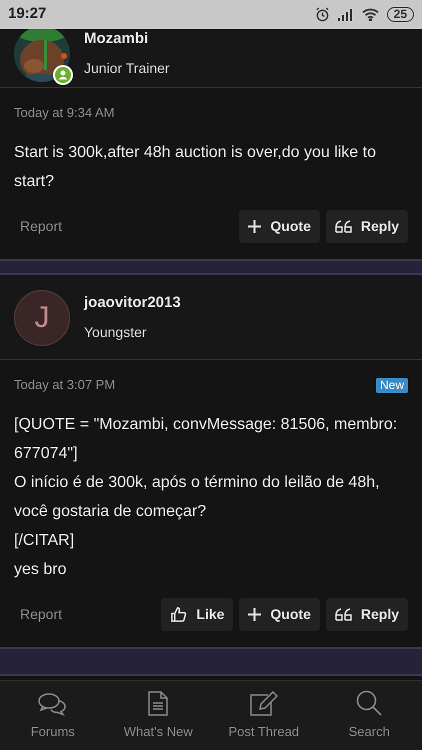 The width and height of the screenshot is (422, 750). I want to click on nav-tab: What's New, so click(158, 715).